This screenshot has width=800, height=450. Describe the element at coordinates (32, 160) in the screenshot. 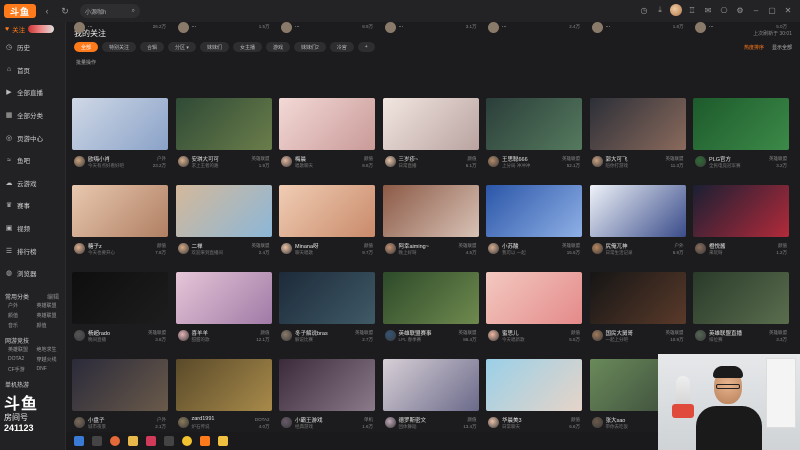

I see `sidebar-item: ≈ 鱼吧` at that location.